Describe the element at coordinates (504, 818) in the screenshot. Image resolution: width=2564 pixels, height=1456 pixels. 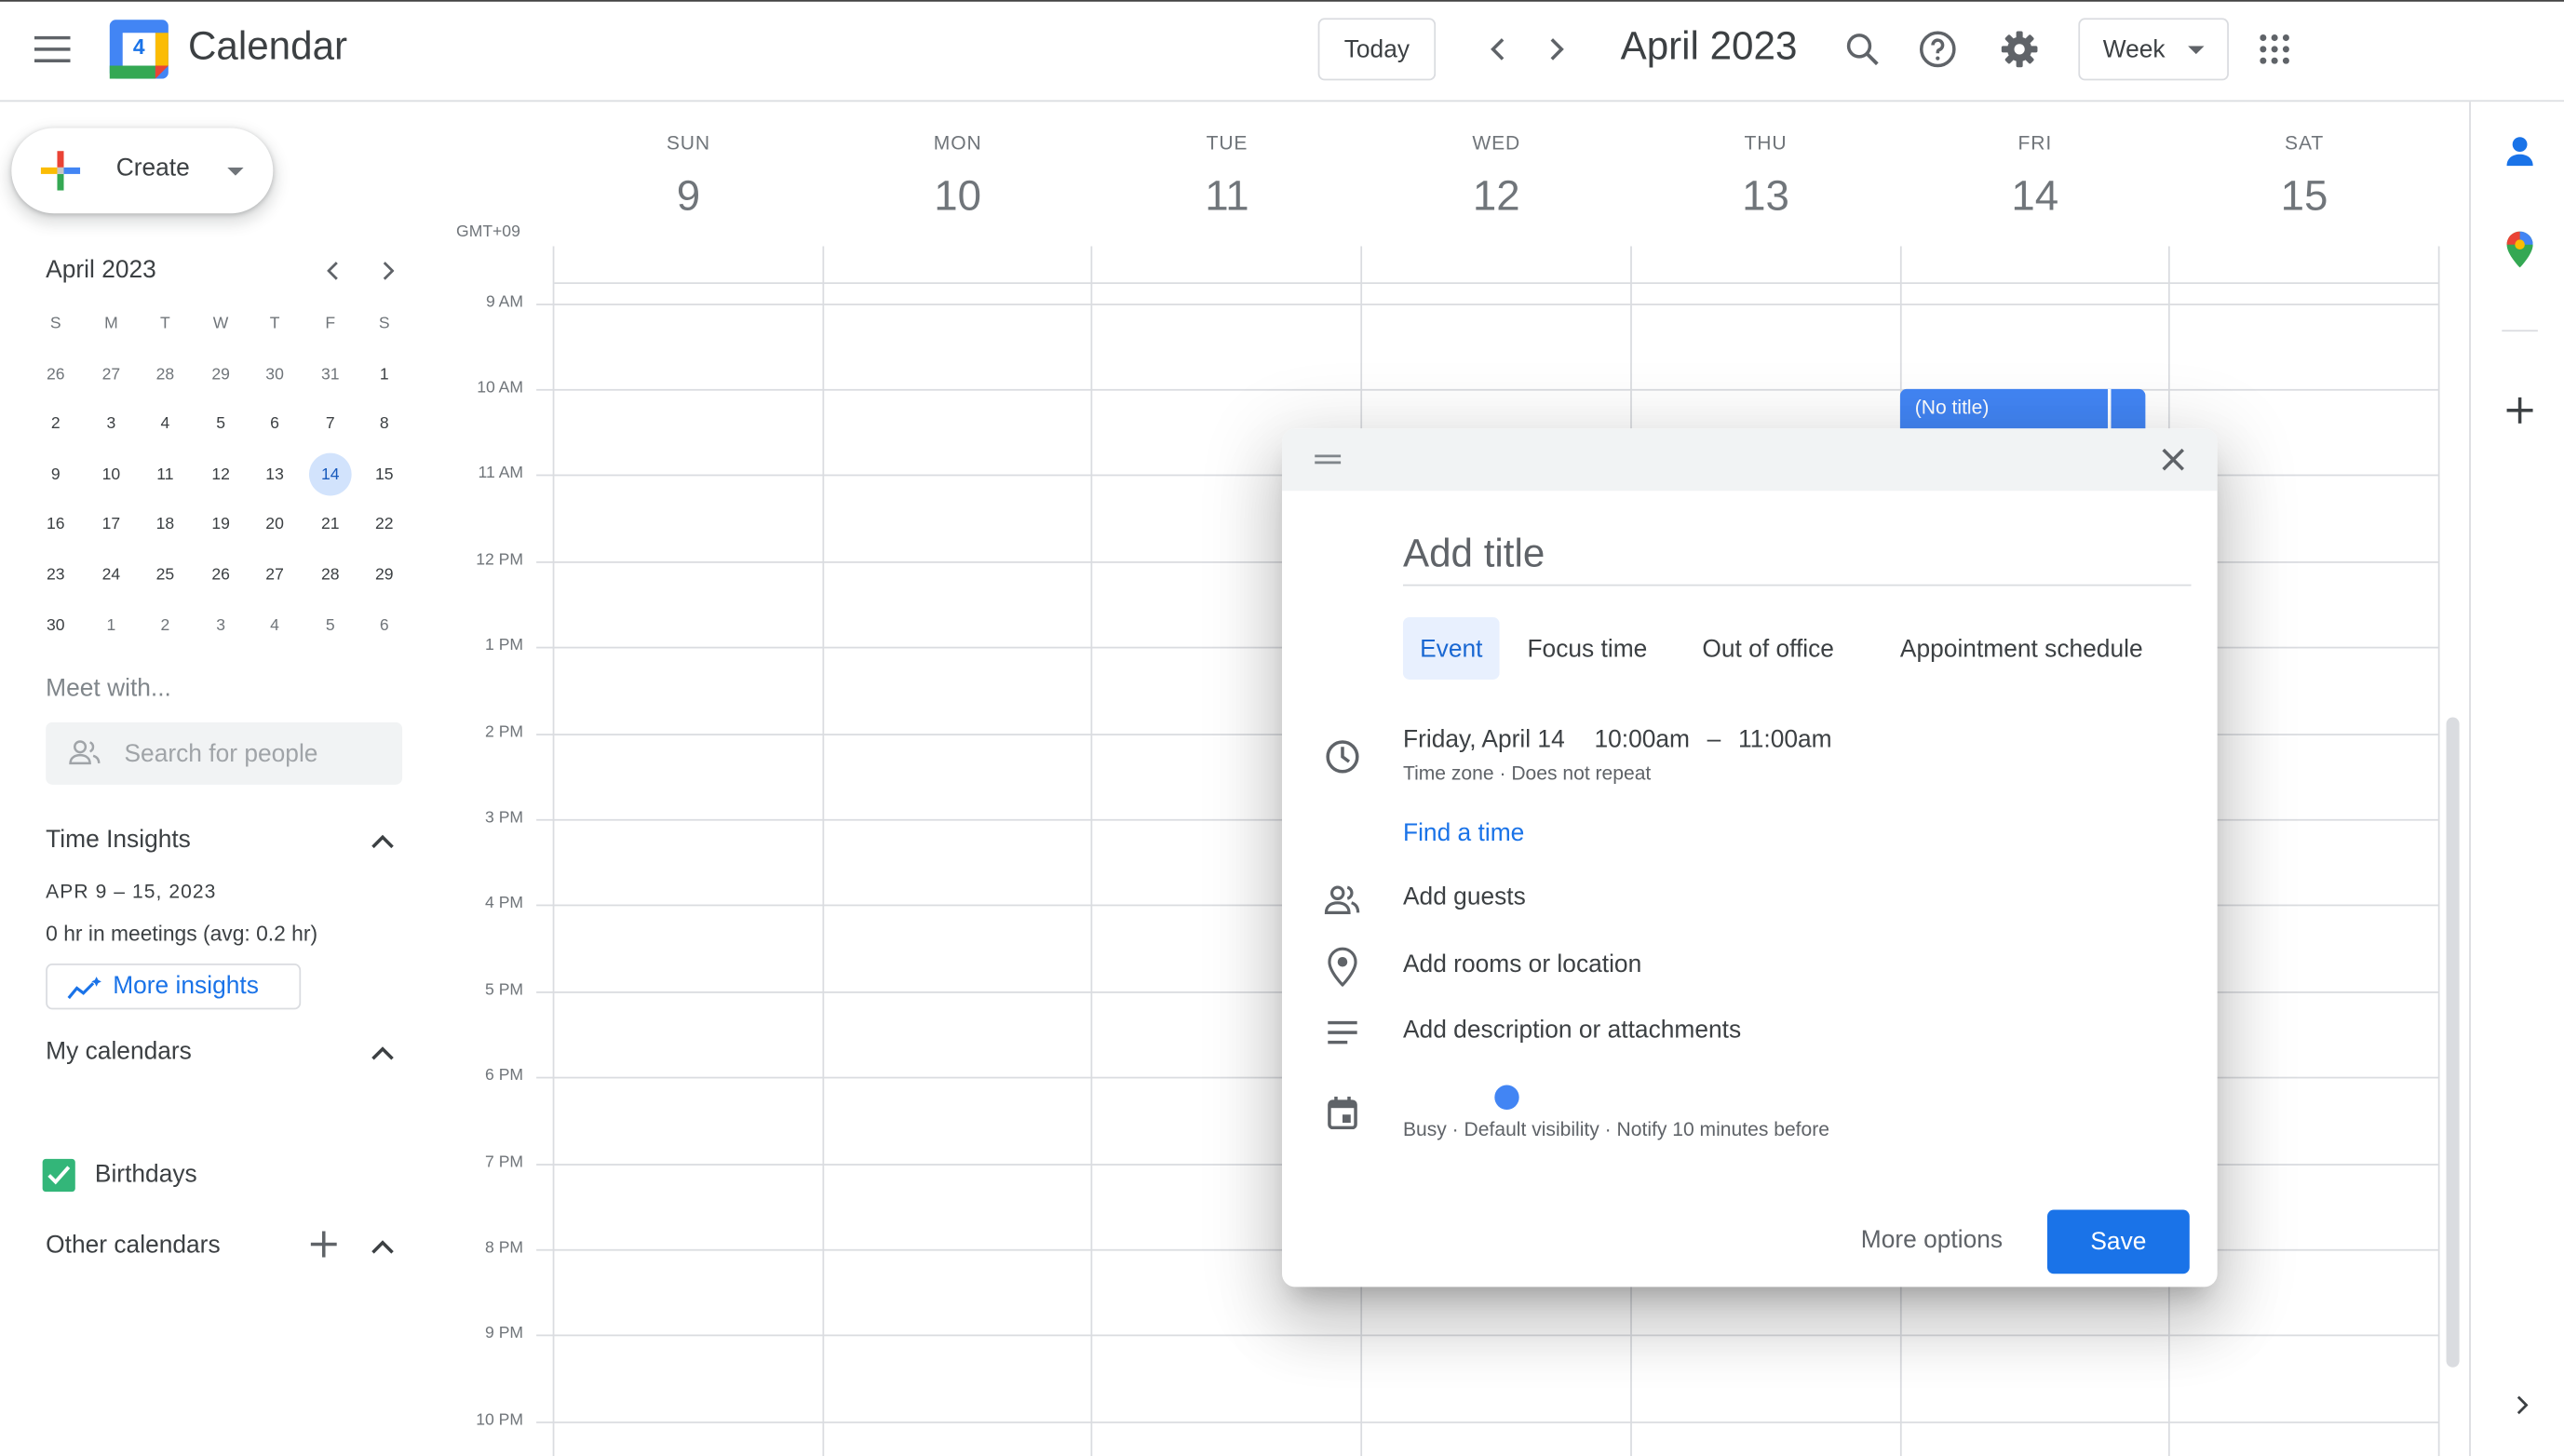
I see `hour-label: 3 PM` at that location.